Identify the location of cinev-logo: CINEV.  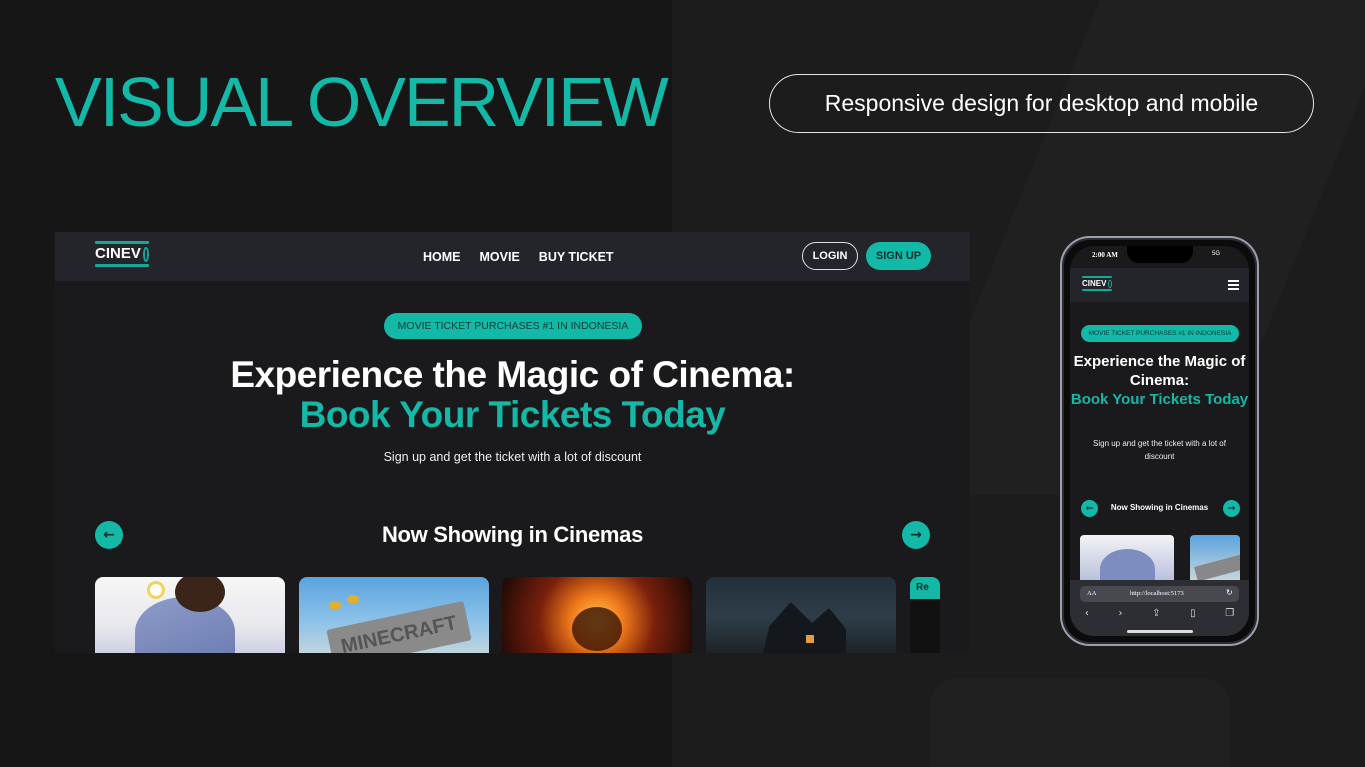
(122, 257).